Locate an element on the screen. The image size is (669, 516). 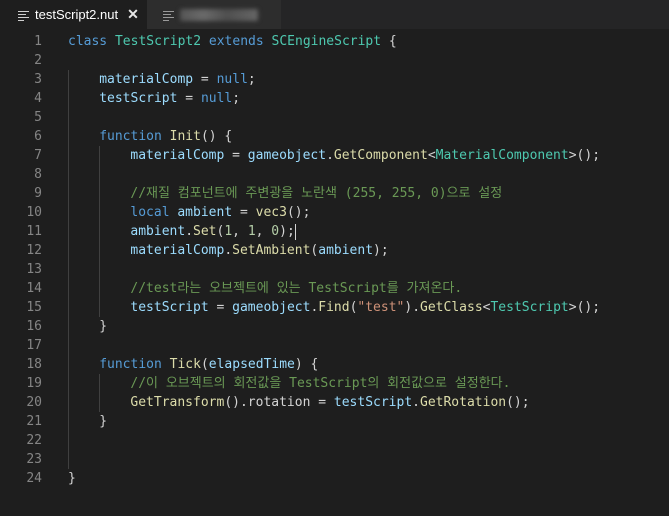
code-token-plain: < is located at coordinates (431, 155).